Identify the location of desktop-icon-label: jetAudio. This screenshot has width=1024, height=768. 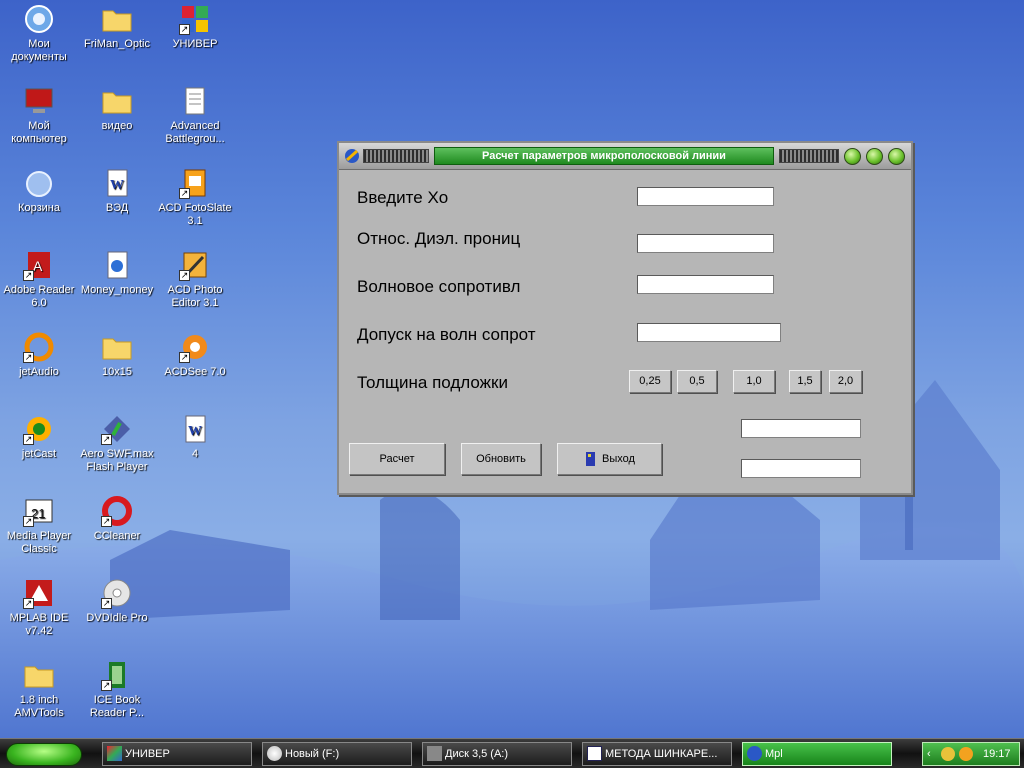
(39, 372).